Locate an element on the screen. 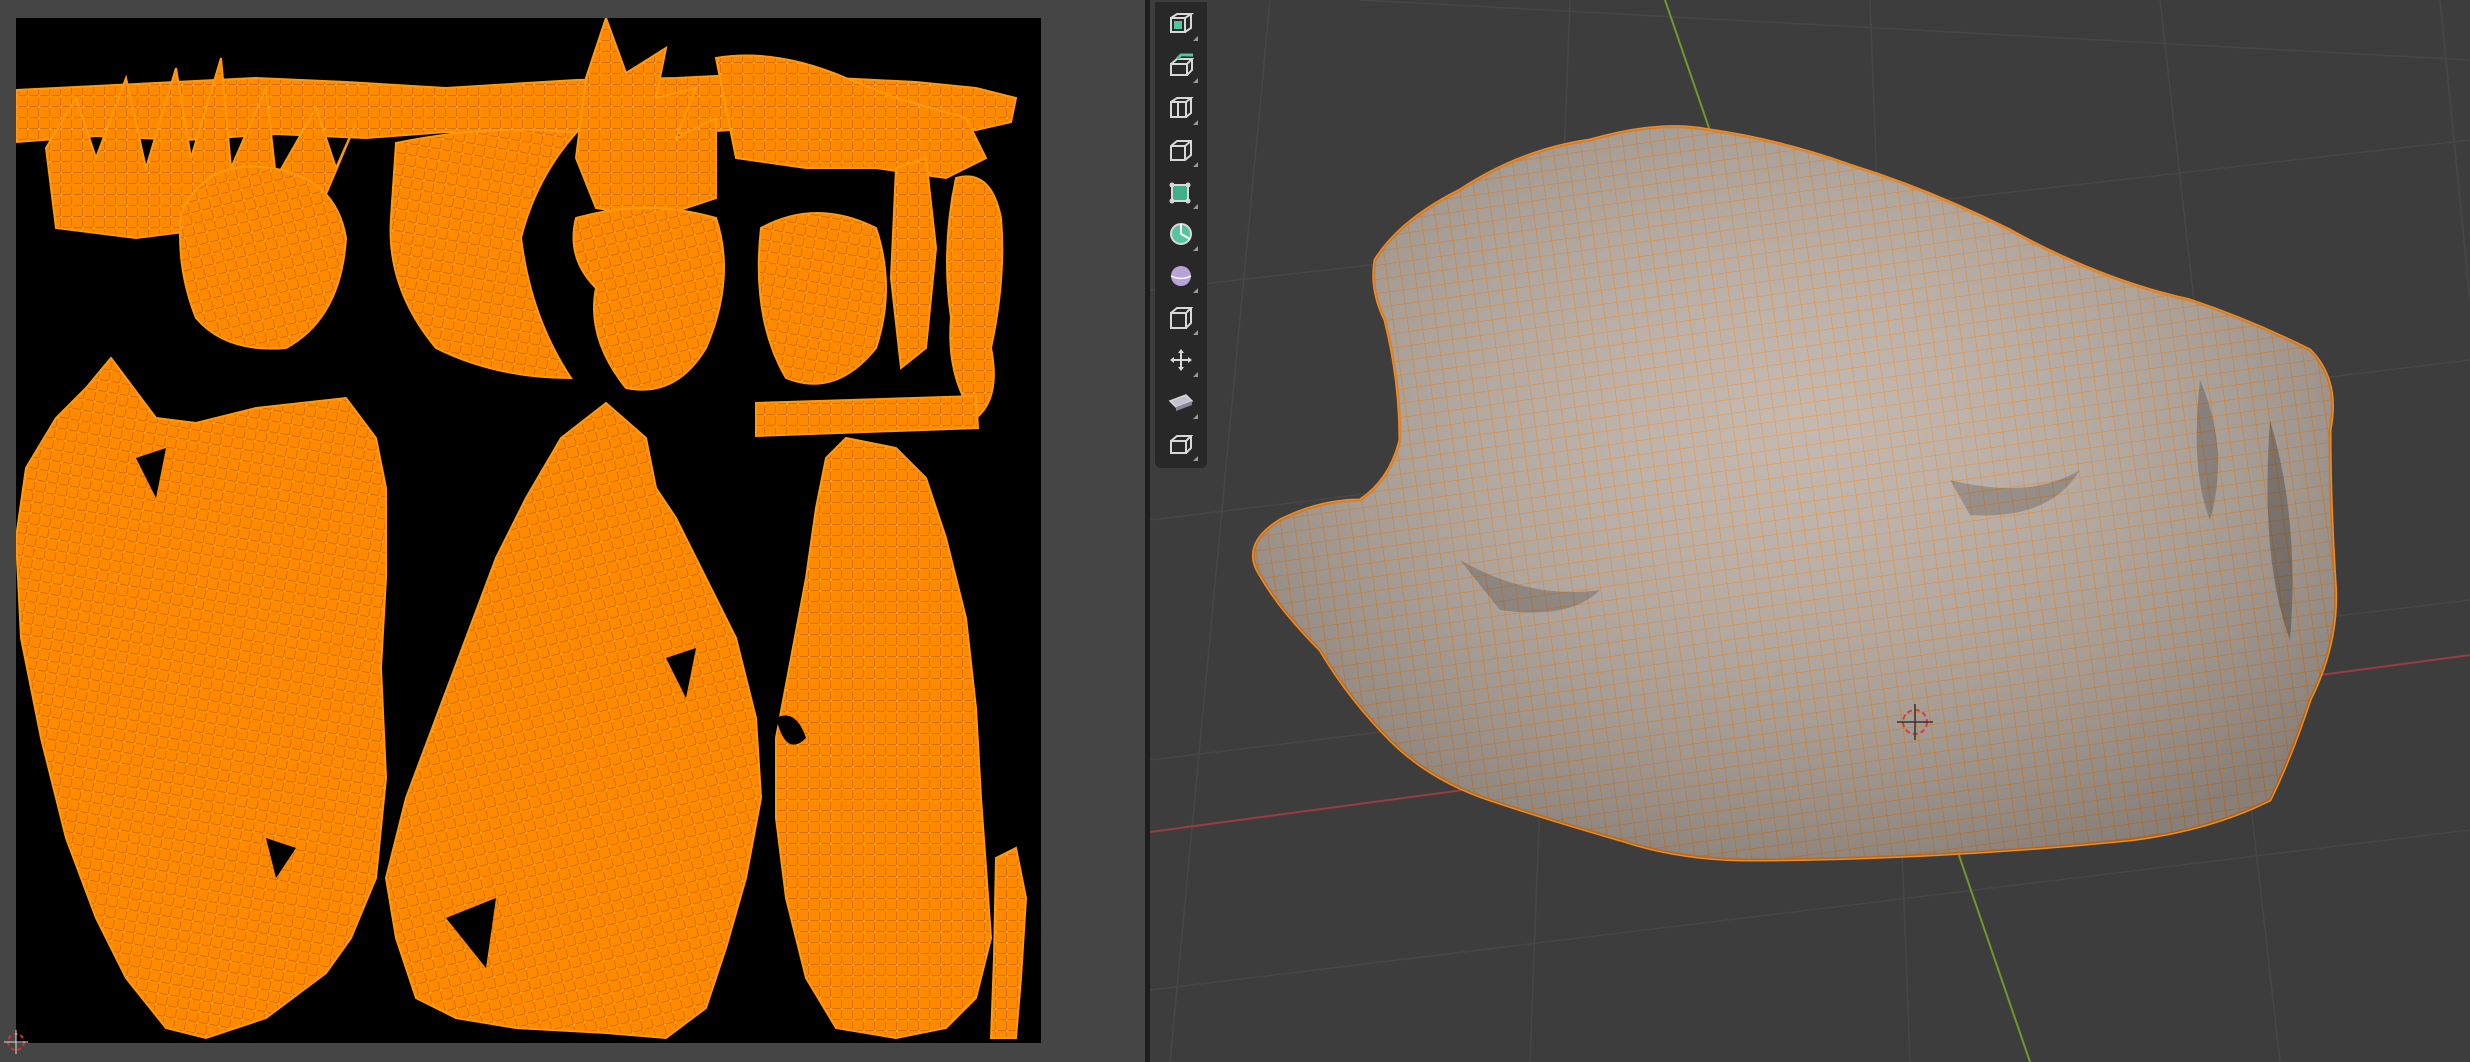 This screenshot has width=2470, height=1062. toolbar is located at coordinates (1181, 235).